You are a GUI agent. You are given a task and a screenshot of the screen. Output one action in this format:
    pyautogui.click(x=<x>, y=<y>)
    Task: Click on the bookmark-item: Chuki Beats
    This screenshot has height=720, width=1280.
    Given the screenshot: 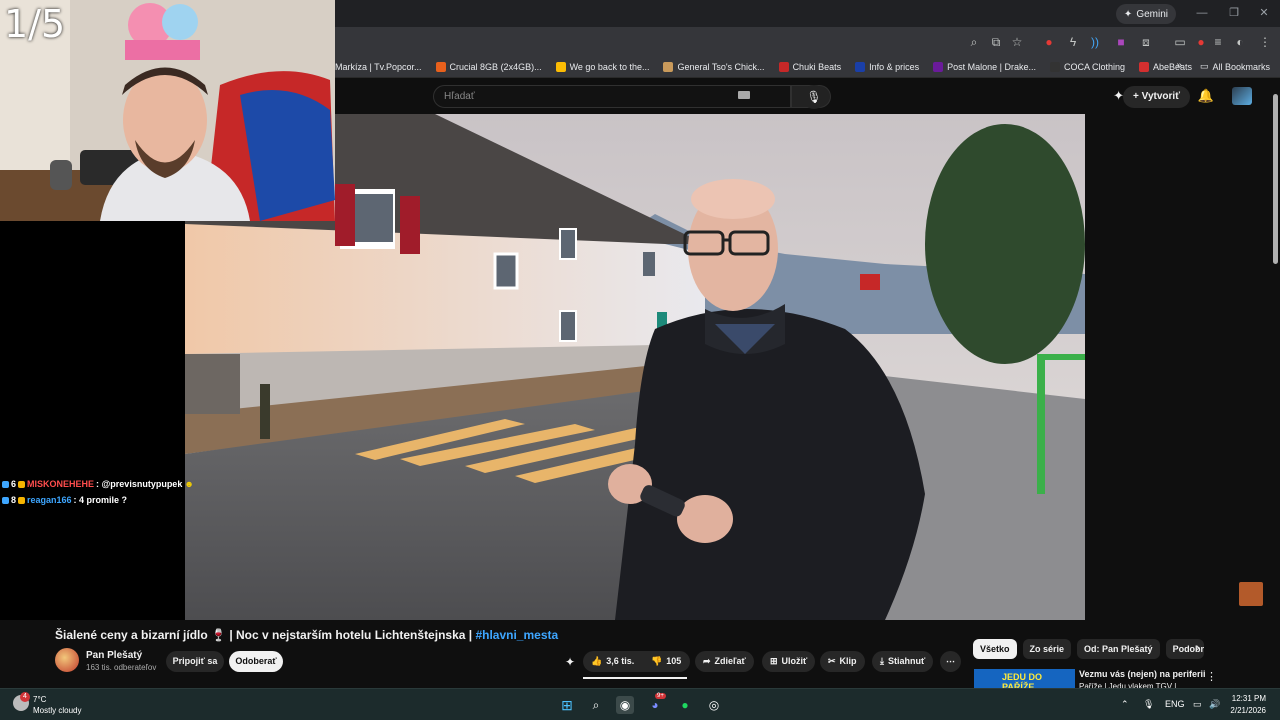 What is the action you would take?
    pyautogui.click(x=810, y=66)
    